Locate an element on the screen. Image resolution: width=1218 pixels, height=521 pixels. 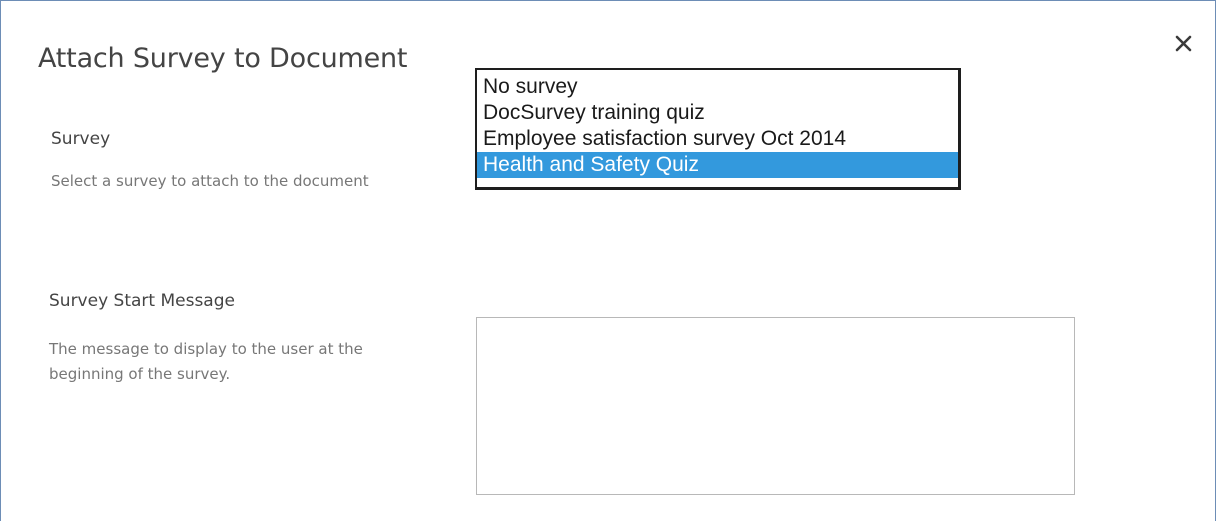
close-icon is located at coordinates (1186, 46).